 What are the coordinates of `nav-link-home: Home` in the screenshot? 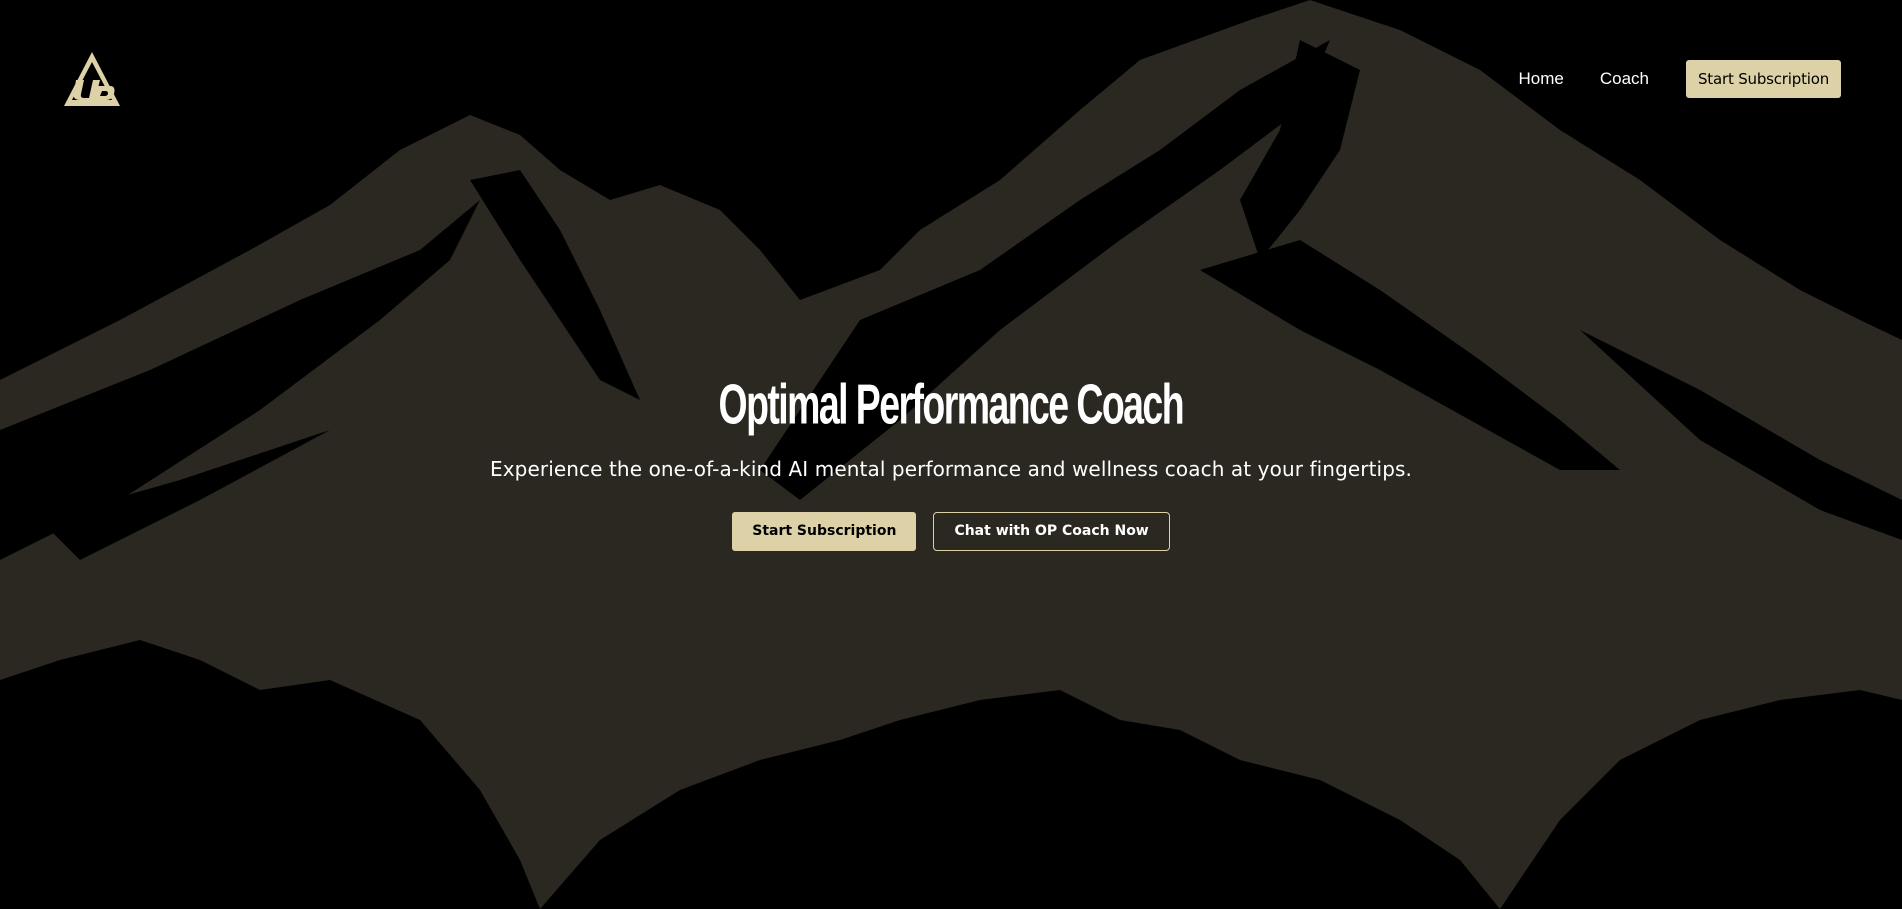 It's located at (1541, 79).